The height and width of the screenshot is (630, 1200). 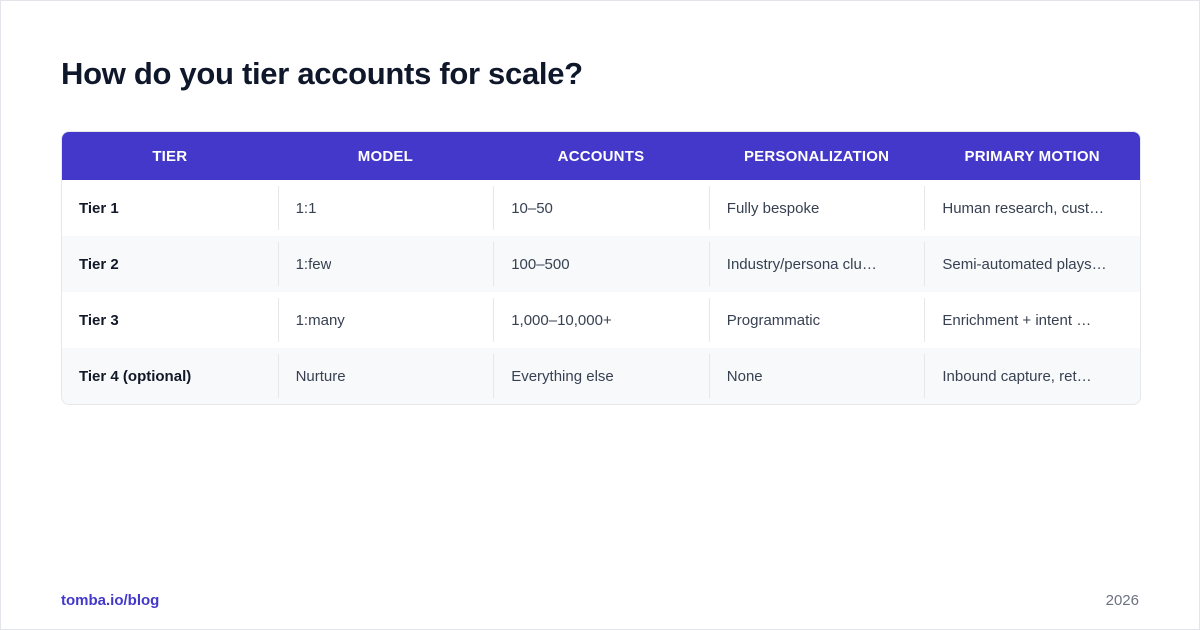 What do you see at coordinates (385, 156) in the screenshot?
I see `header-model: MODEL` at bounding box center [385, 156].